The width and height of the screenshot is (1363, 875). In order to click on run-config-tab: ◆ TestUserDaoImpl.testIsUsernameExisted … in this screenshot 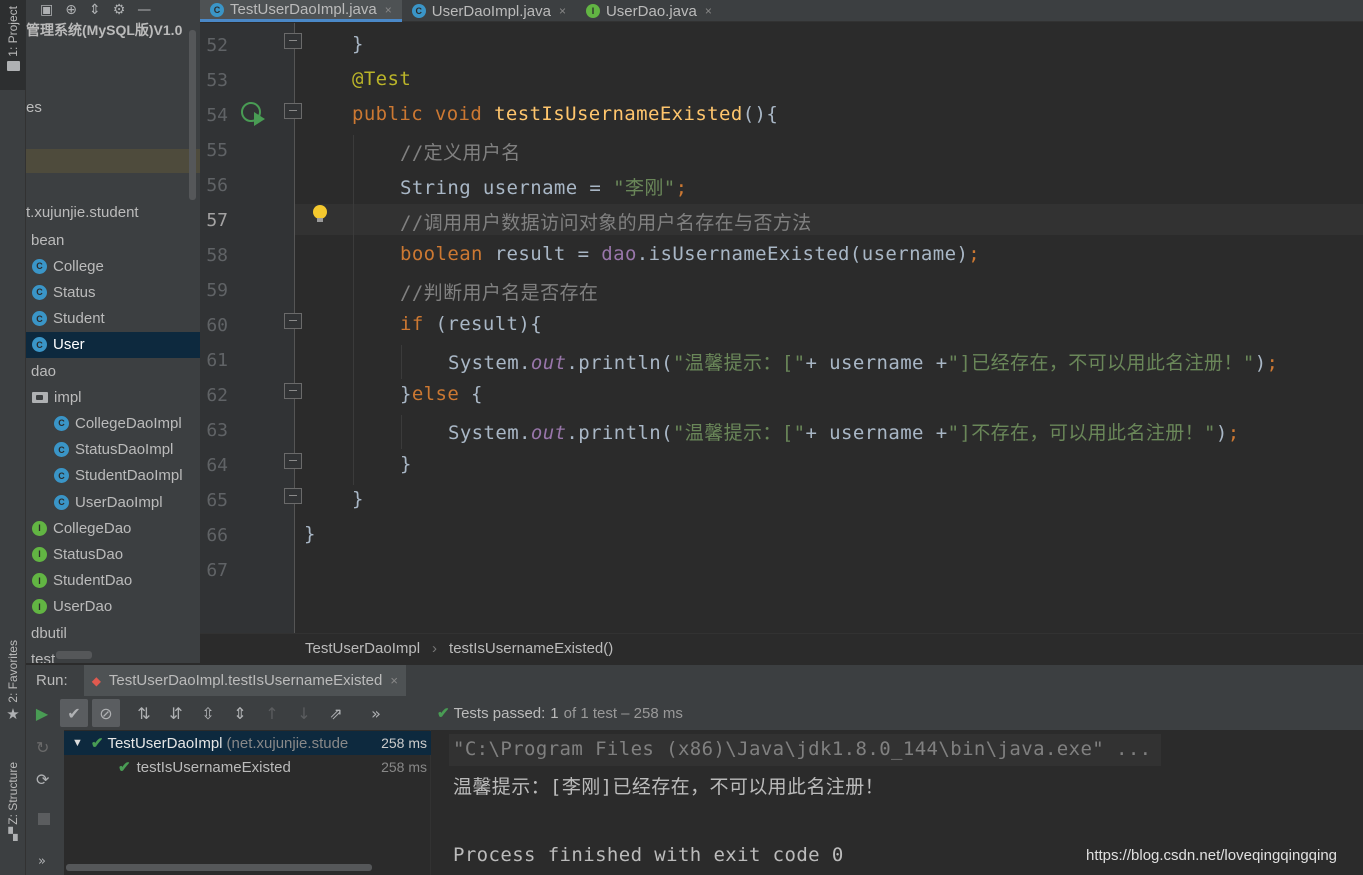, I will do `click(244, 680)`.